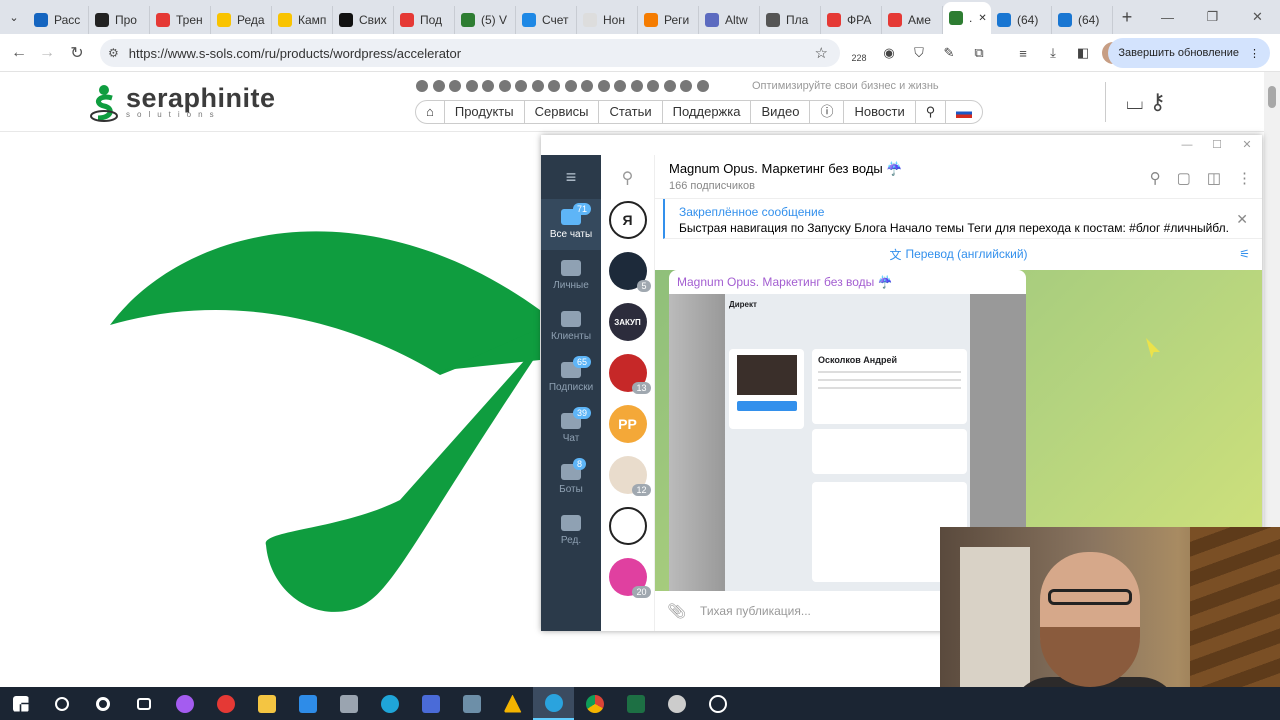 The width and height of the screenshot is (1280, 720). Describe the element at coordinates (184, 703) in the screenshot. I see `alice-icon` at that location.